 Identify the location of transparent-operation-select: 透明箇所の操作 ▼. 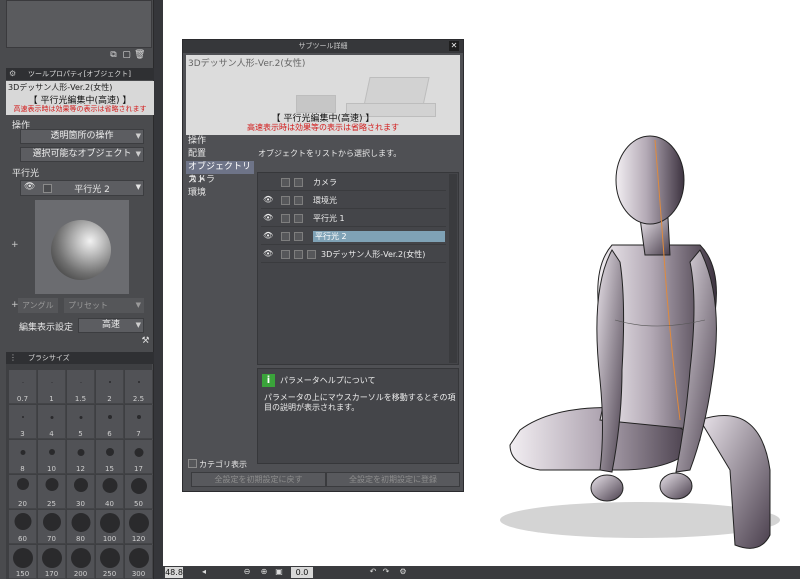
(82, 136).